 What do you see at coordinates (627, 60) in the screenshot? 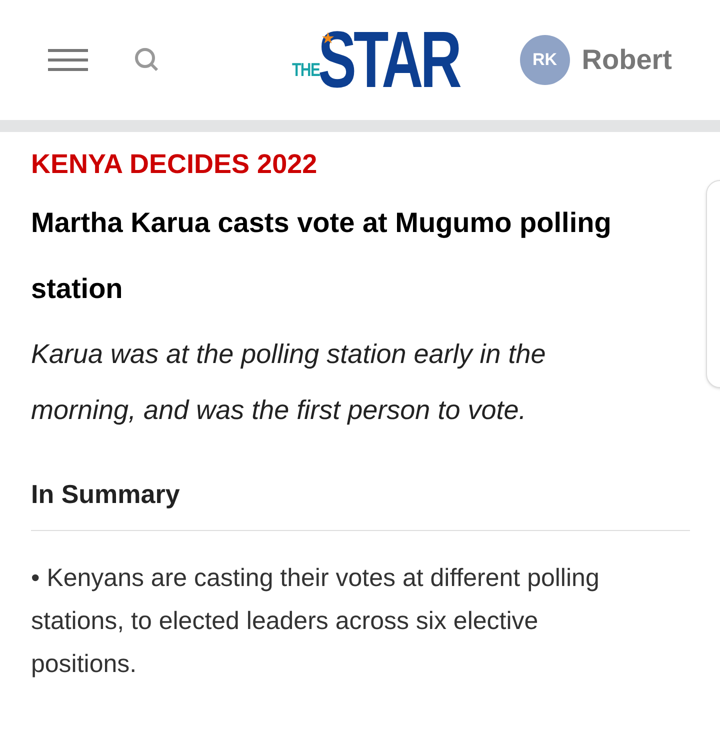
I see `user-name: Robert` at bounding box center [627, 60].